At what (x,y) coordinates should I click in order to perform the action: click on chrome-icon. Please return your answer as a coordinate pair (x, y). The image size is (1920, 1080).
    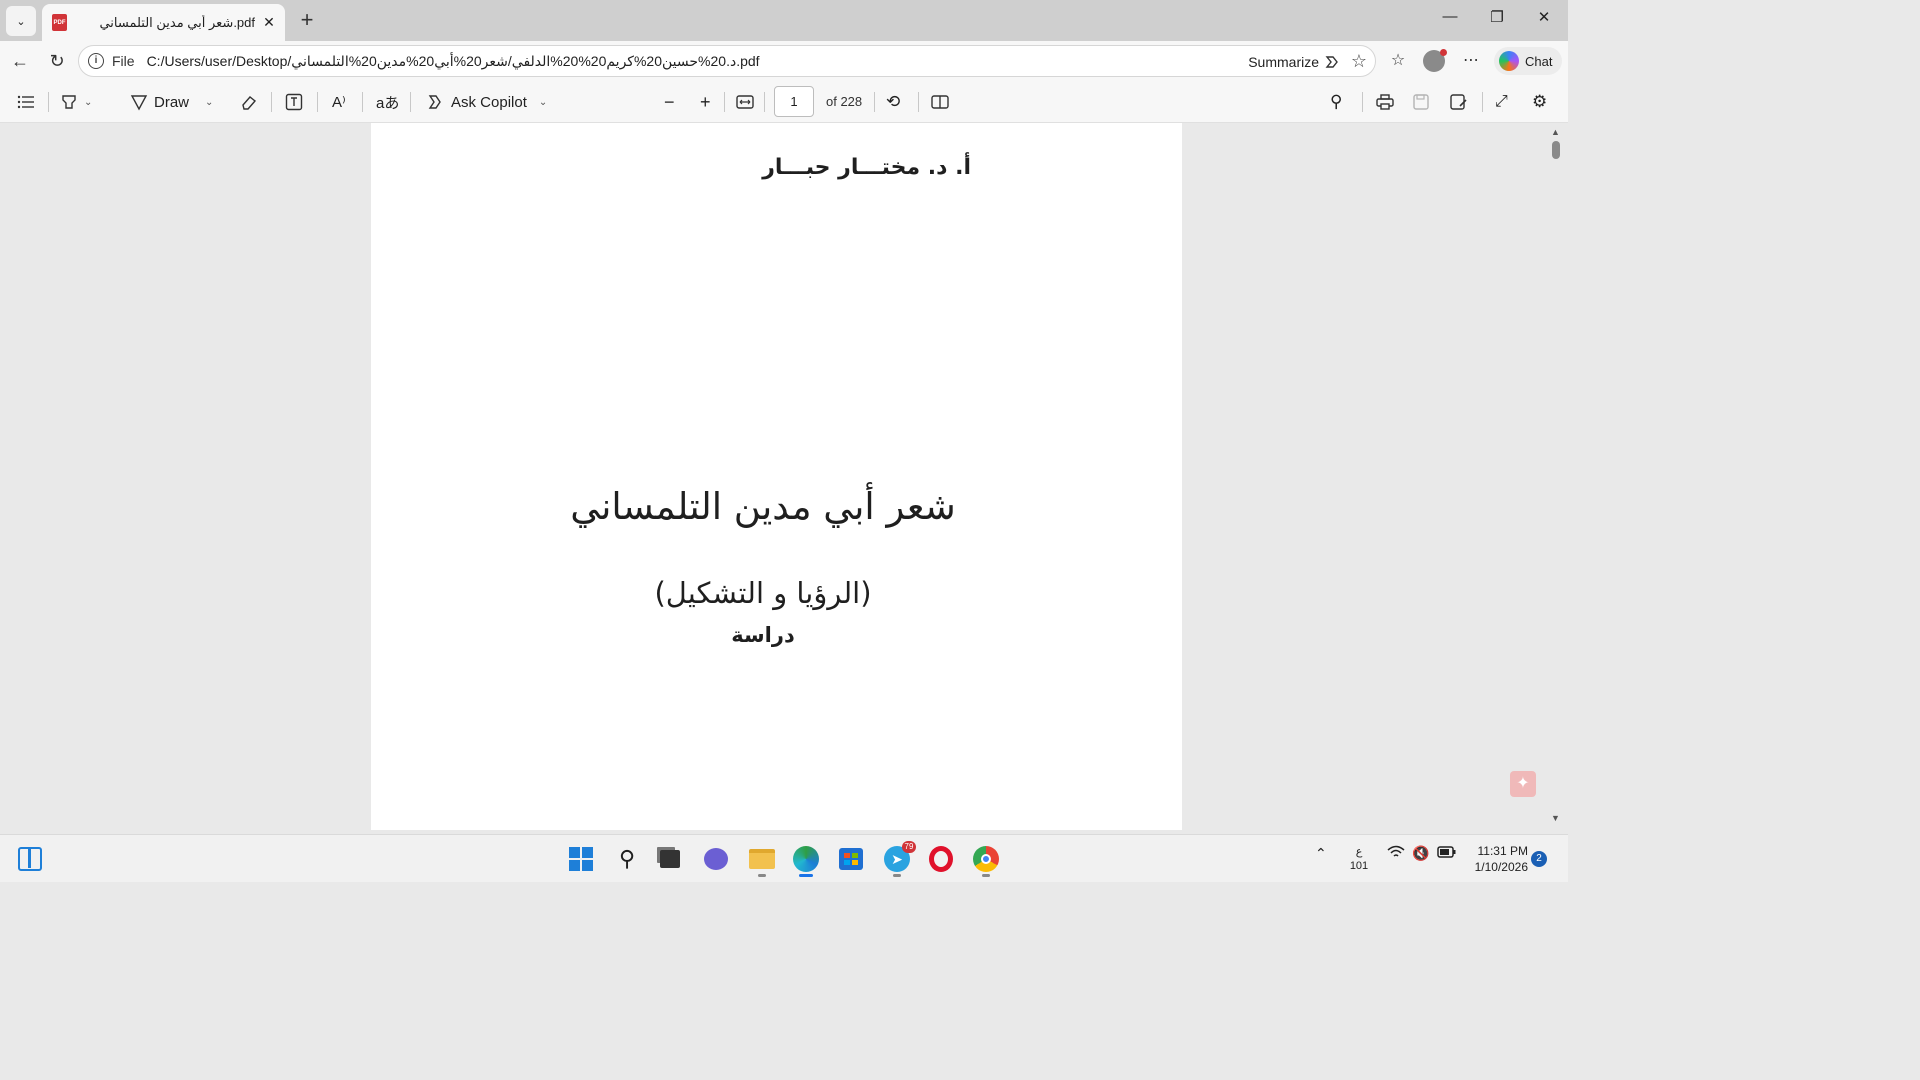
    Looking at the image, I should click on (986, 860).